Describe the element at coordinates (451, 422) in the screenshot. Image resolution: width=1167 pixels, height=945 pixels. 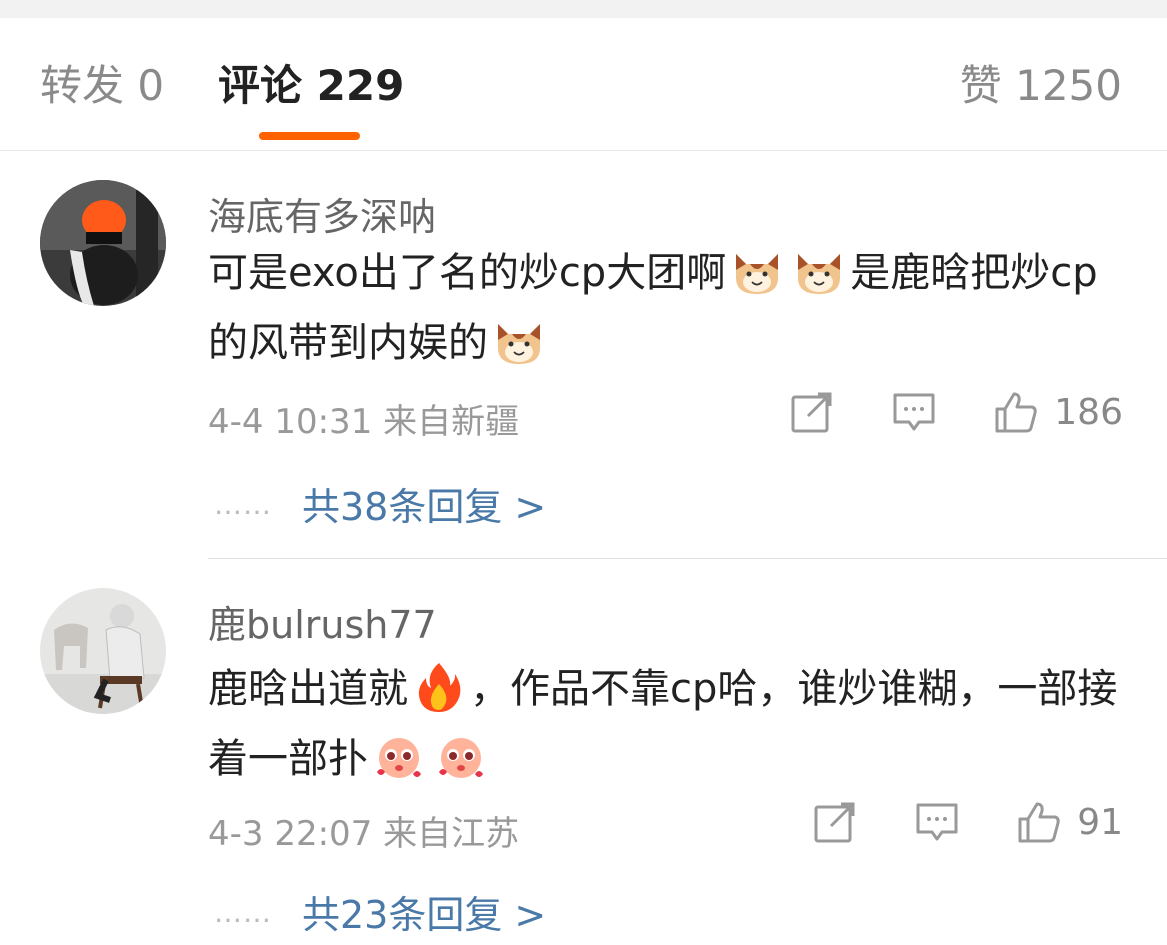
I see `comment-location: 来自新疆` at that location.